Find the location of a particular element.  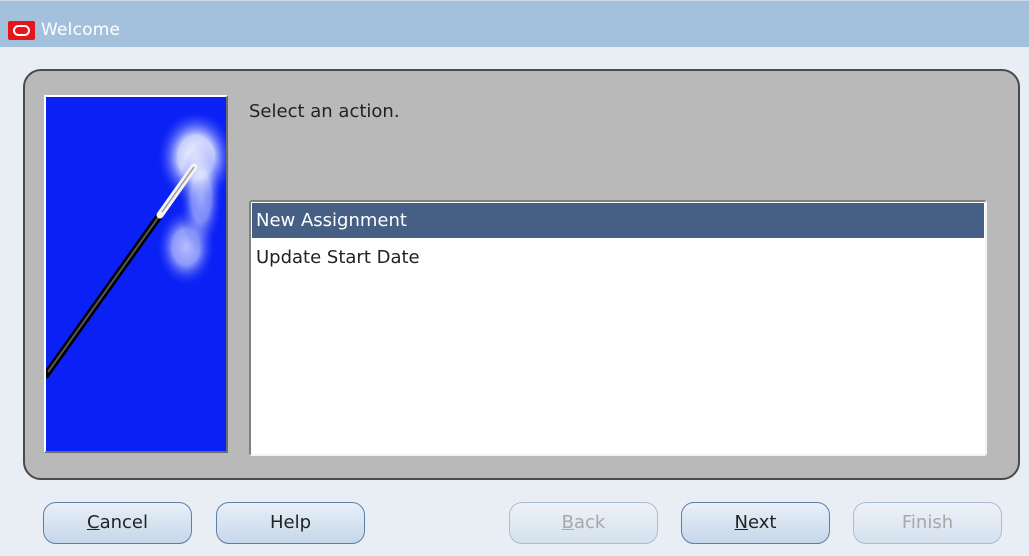

title-bar: Welcome is located at coordinates (514, 23).